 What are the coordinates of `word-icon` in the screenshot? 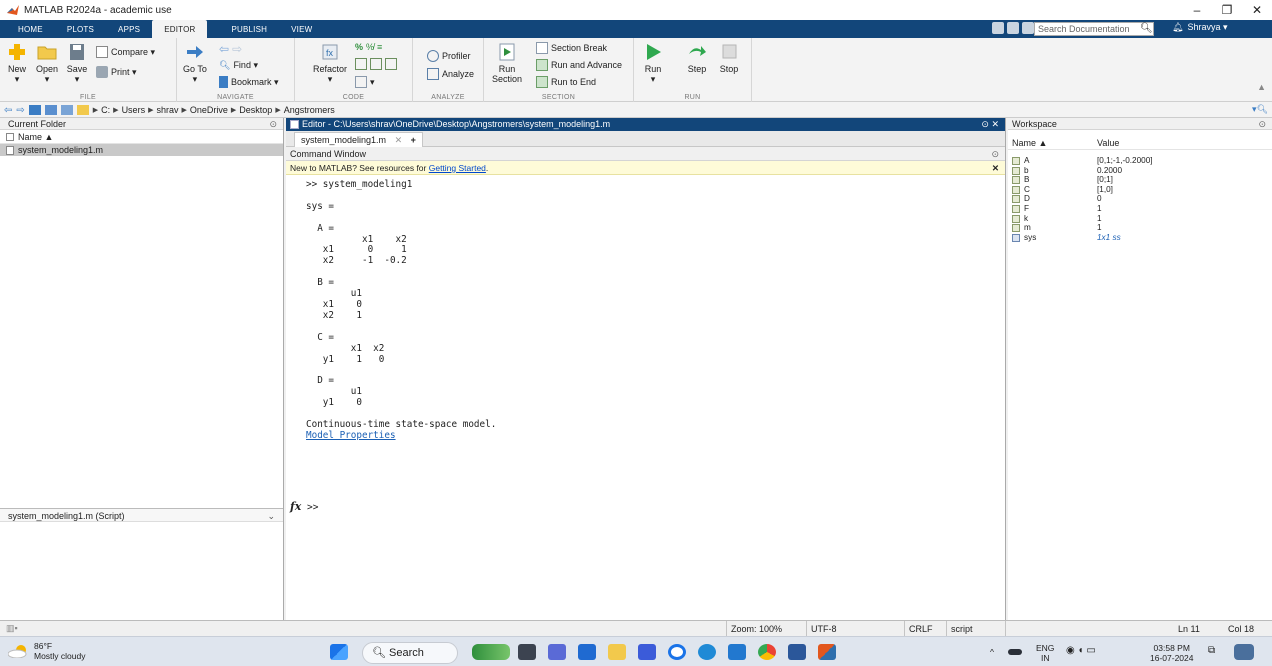 It's located at (797, 652).